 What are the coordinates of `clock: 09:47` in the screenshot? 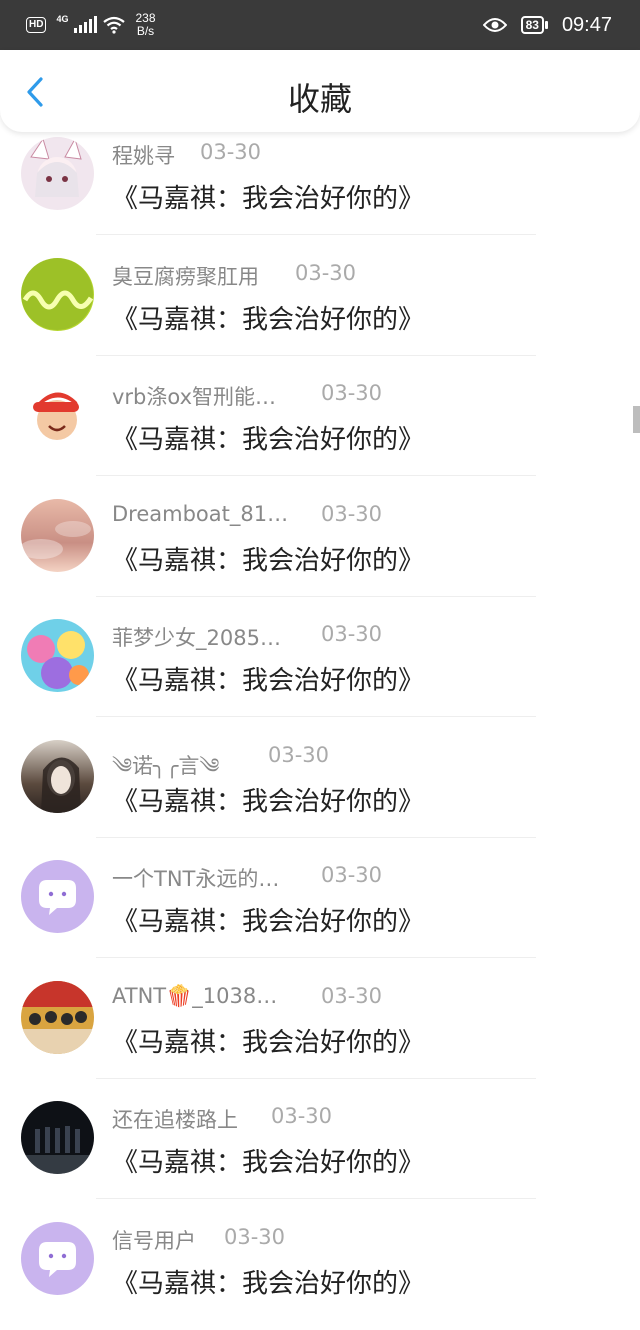 It's located at (586, 24).